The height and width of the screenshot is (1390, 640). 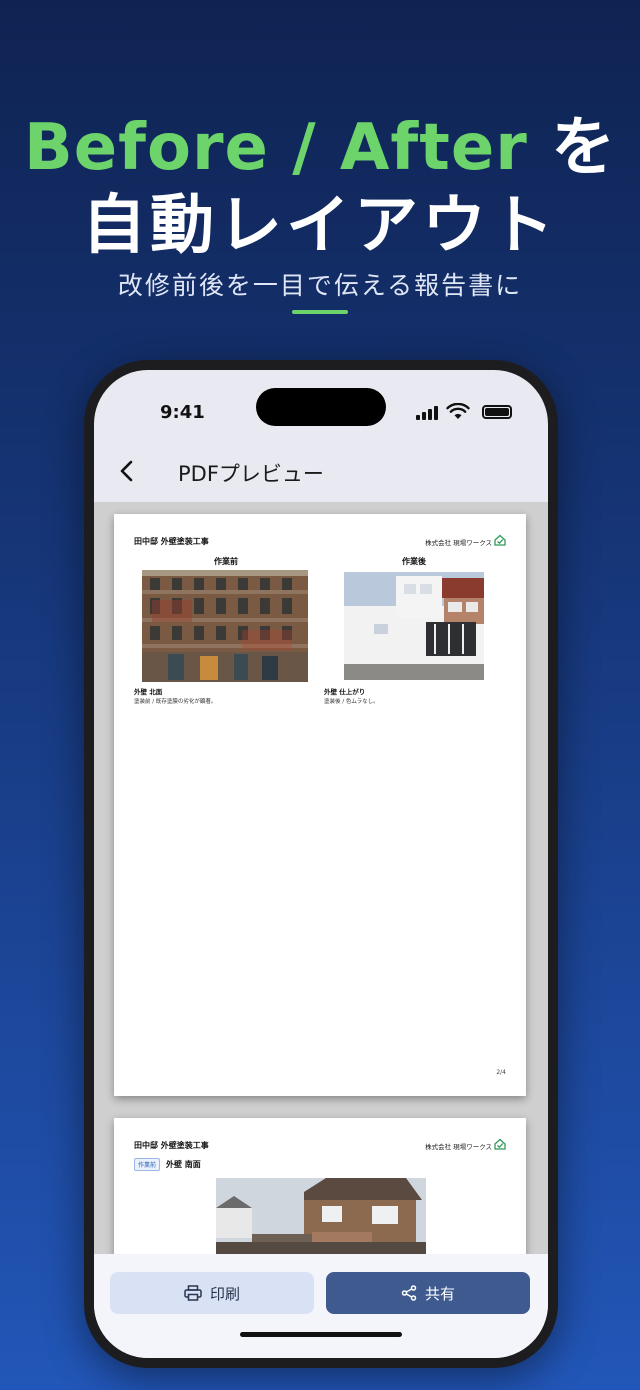 What do you see at coordinates (584, 148) in the screenshot?
I see `headline-particle: を` at bounding box center [584, 148].